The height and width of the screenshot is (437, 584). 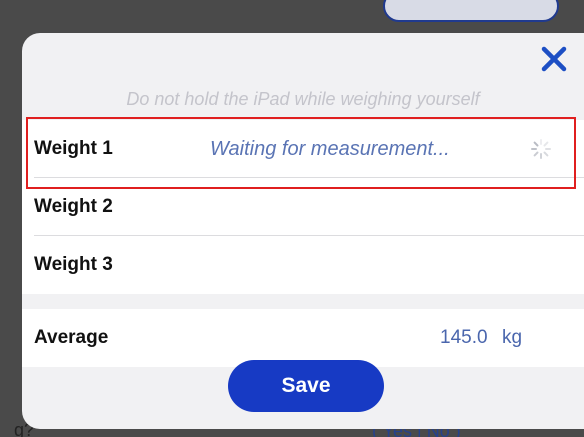 I want to click on close-icon, so click(x=554, y=59).